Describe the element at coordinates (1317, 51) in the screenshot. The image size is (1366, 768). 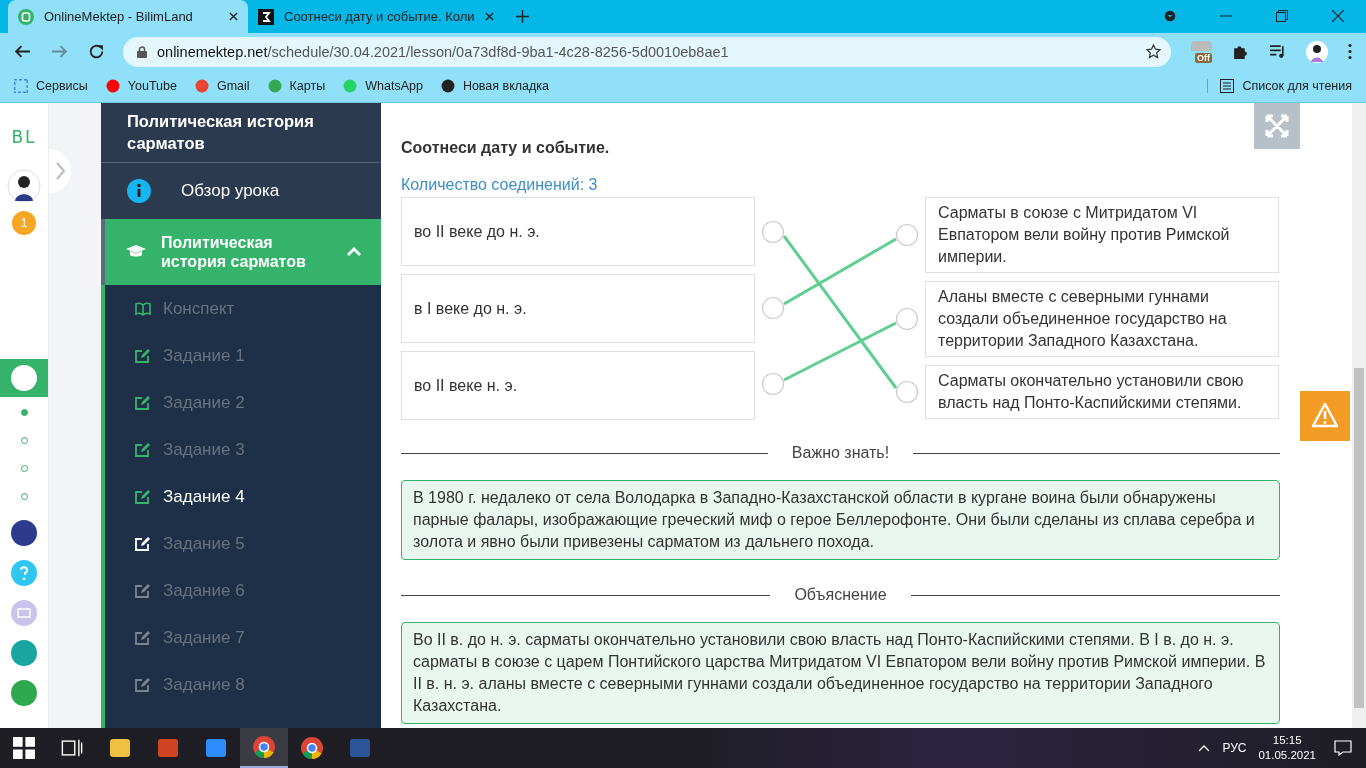
I see `profile-avatar-icon` at that location.